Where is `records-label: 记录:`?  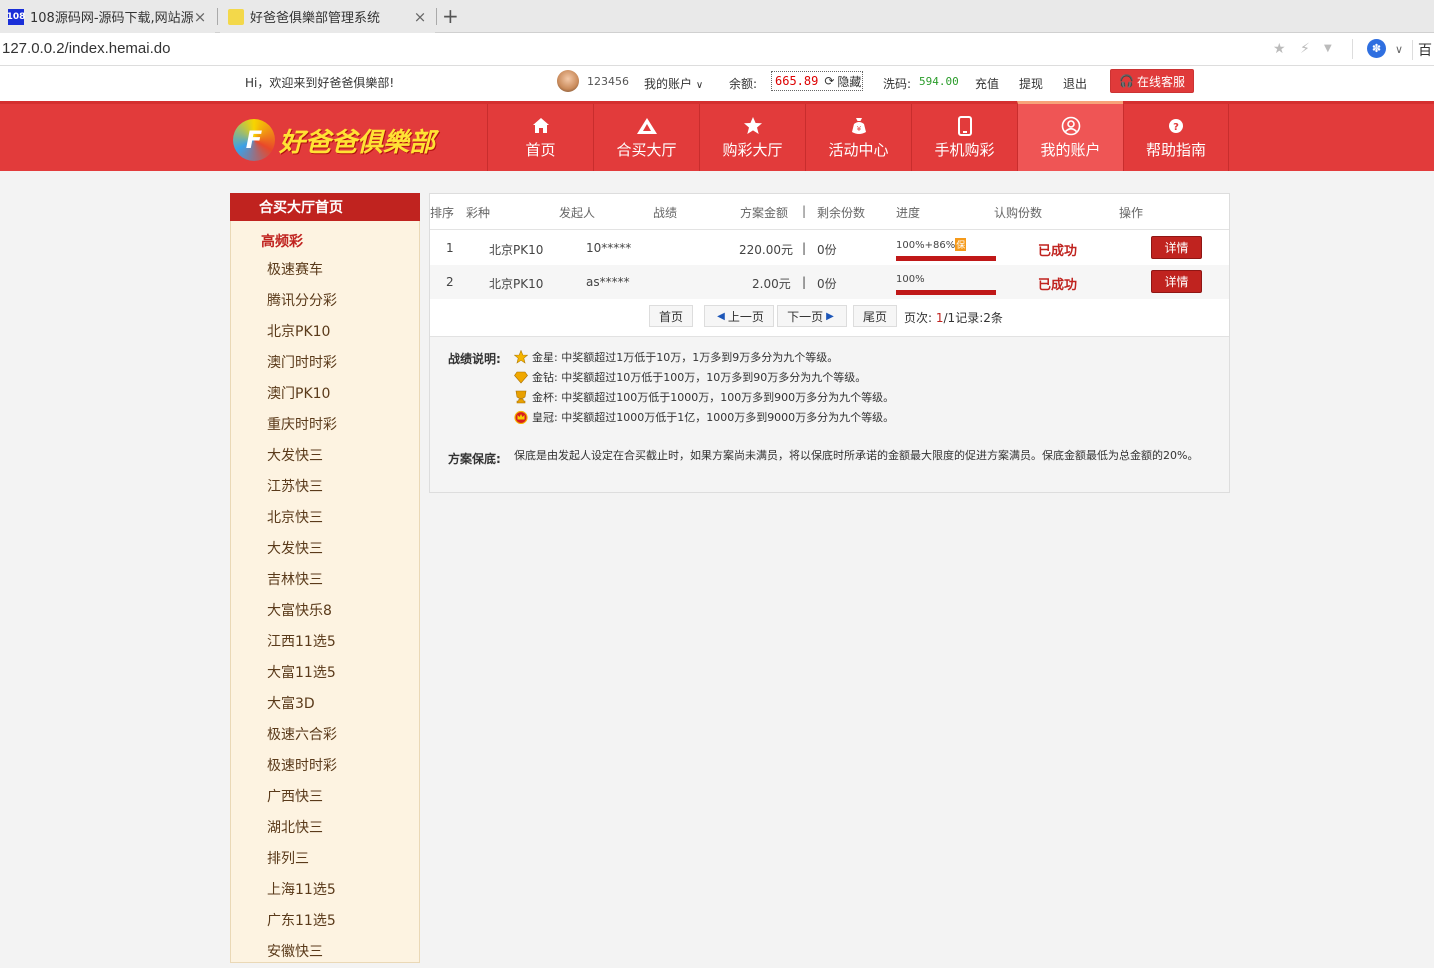
records-label: 记录: is located at coordinates (969, 318).